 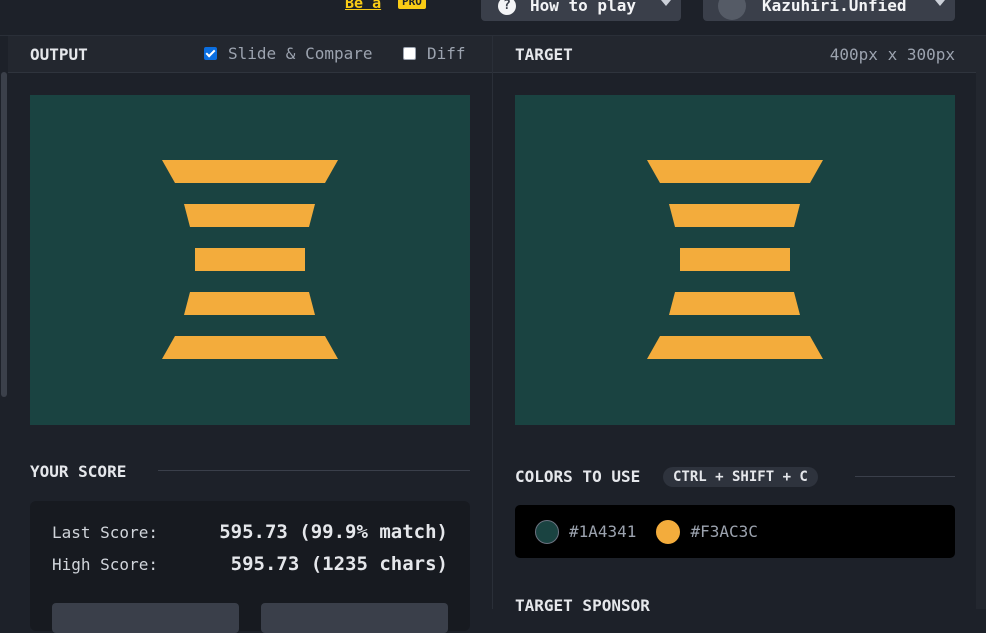 I want to click on how-to-play-button: ? How to play, so click(x=581, y=10).